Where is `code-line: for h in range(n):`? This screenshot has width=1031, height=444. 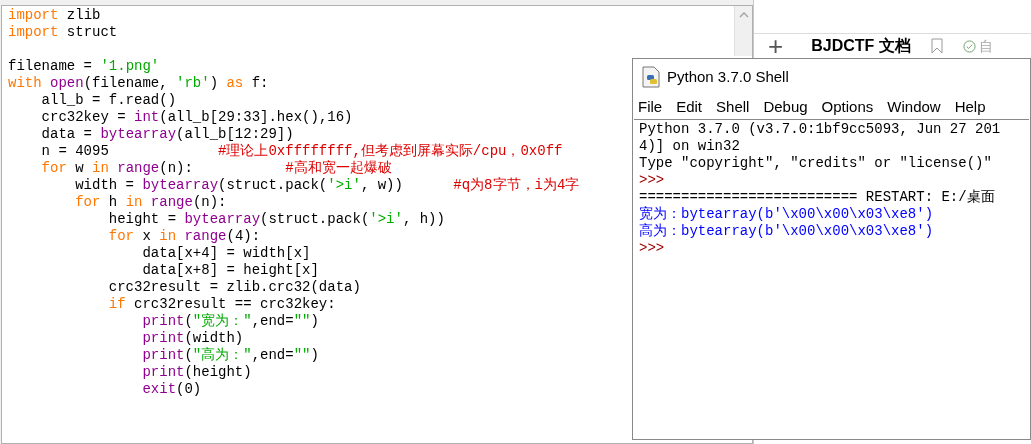
code-line: for h in range(n): is located at coordinates (150, 202).